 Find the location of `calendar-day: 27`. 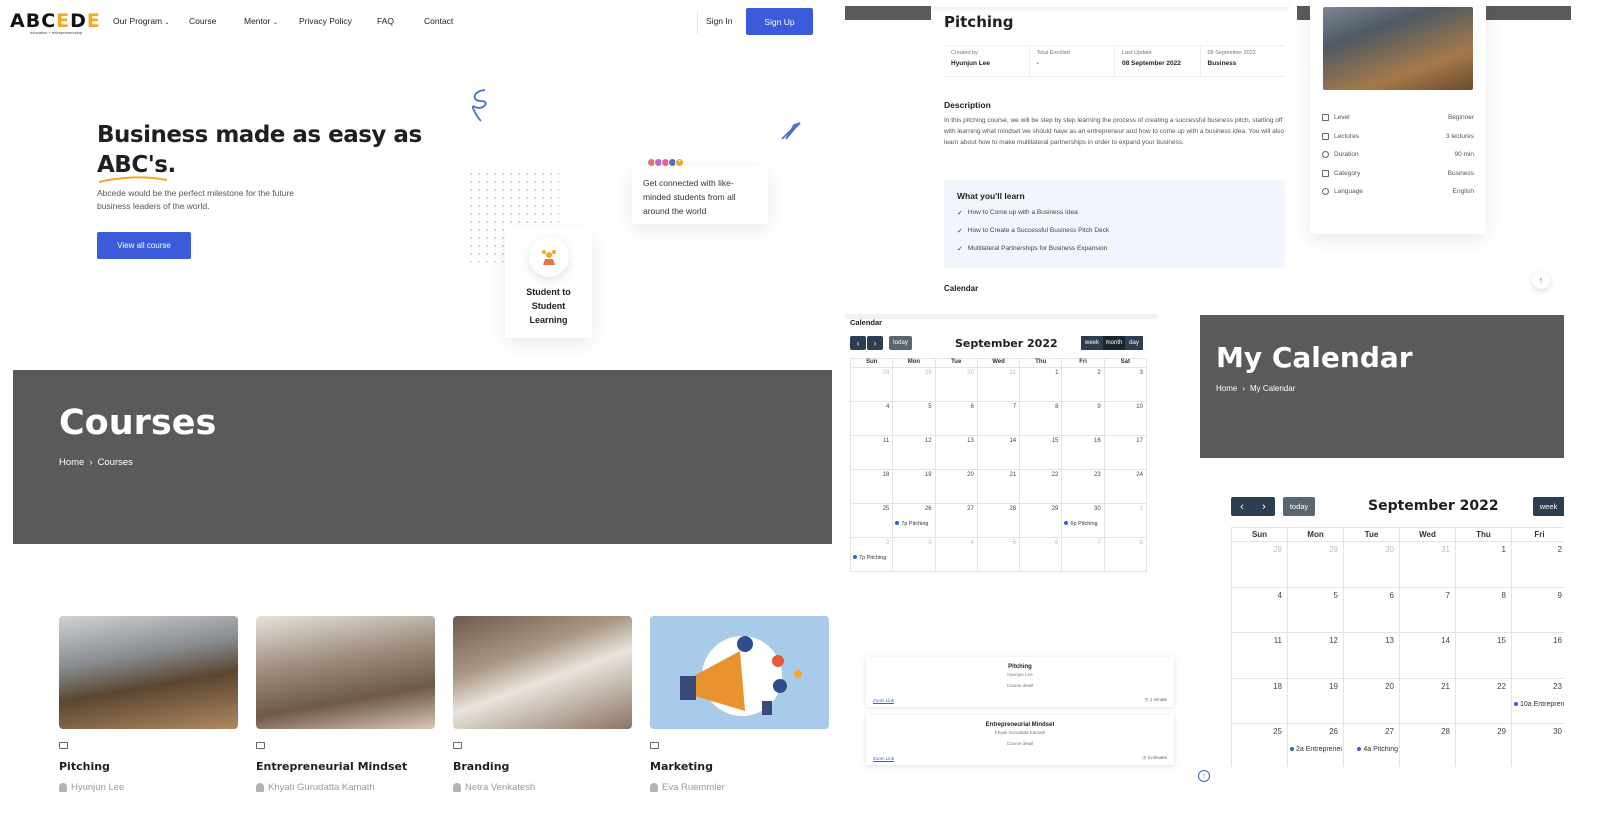

calendar-day: 27 is located at coordinates (956, 521).